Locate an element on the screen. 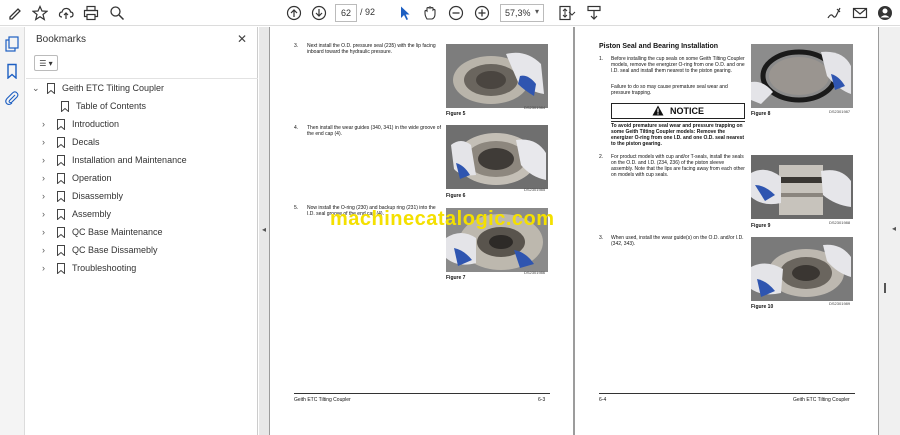 The height and width of the screenshot is (435, 900). vertical-scrollbar is located at coordinates (889, 231).